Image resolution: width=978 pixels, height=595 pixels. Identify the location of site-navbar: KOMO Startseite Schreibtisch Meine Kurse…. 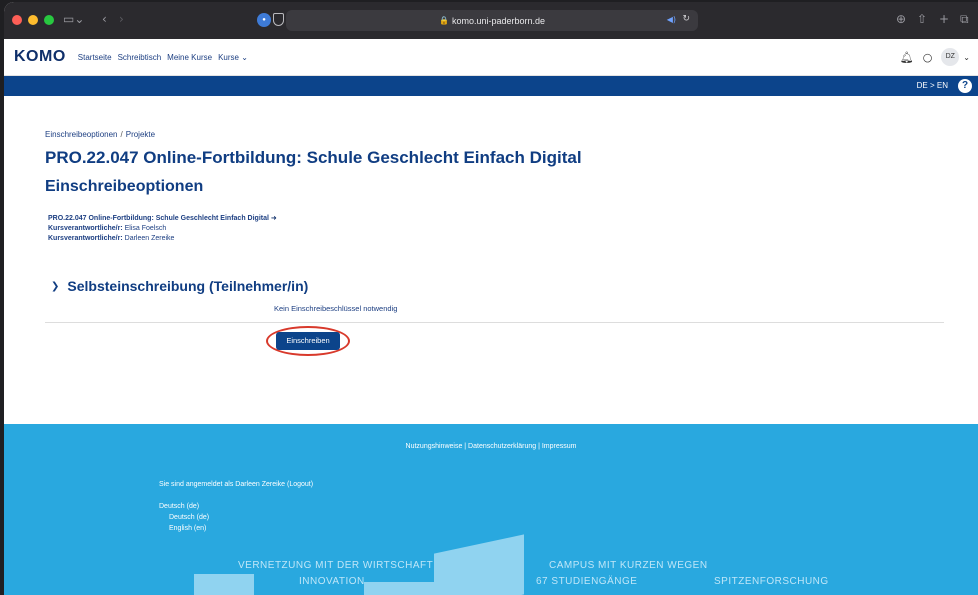
(491, 57).